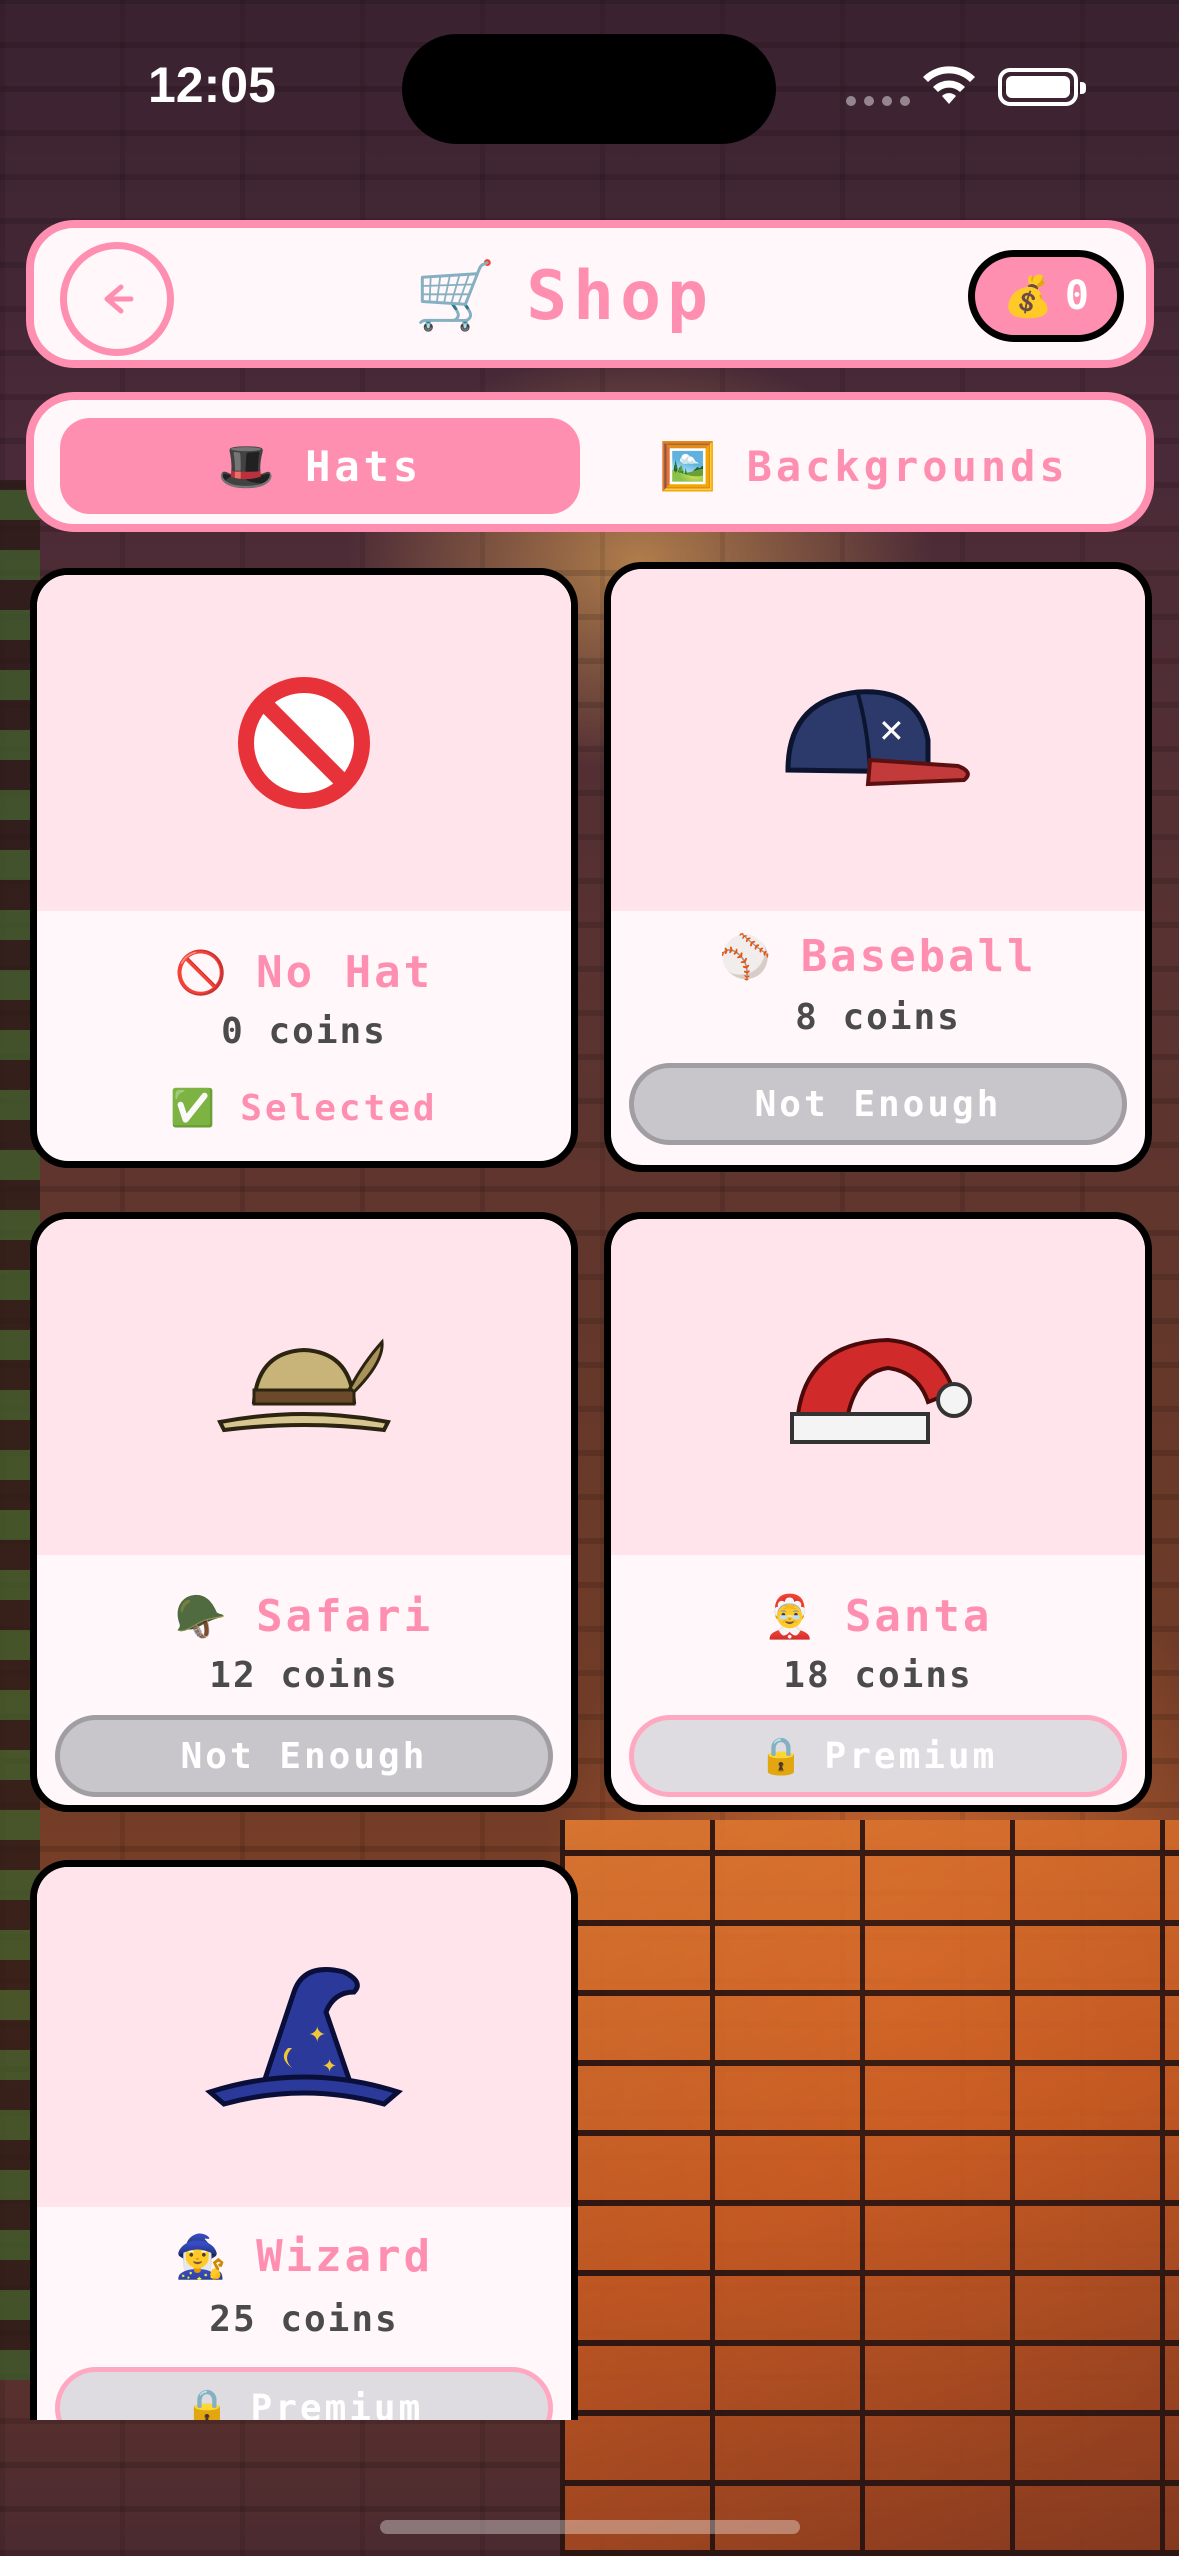 The width and height of the screenshot is (1179, 2556). What do you see at coordinates (881, 1390) in the screenshot?
I see `santa-hat-icon` at bounding box center [881, 1390].